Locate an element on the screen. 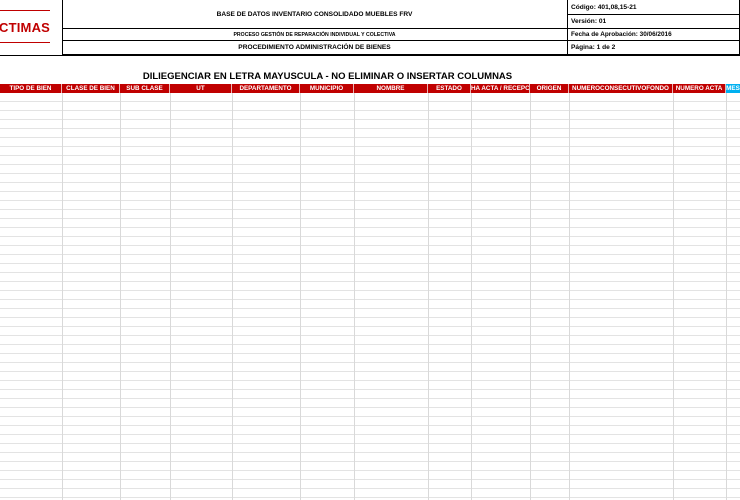 The width and height of the screenshot is (740, 500). document-code: Código: 401,08,15-21 is located at coordinates (654, 7).